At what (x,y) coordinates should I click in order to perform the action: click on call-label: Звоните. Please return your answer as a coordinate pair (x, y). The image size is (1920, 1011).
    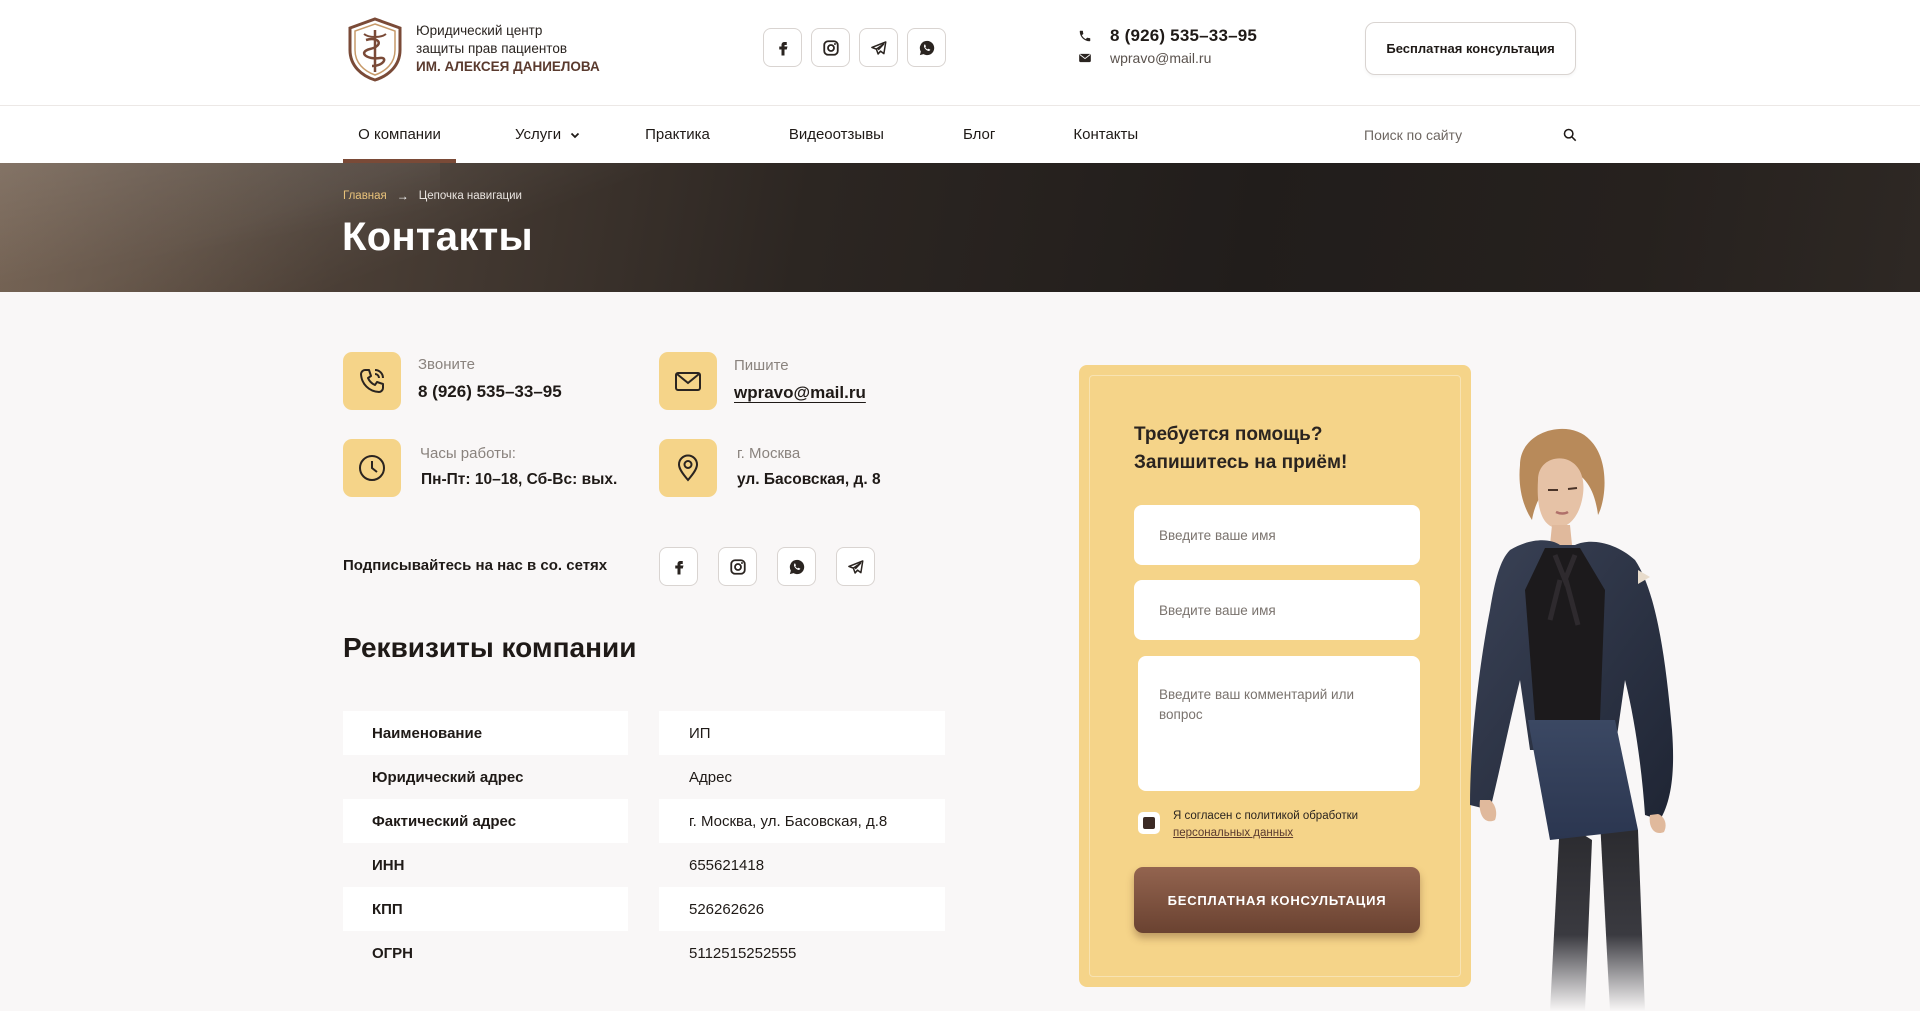
    Looking at the image, I should click on (446, 364).